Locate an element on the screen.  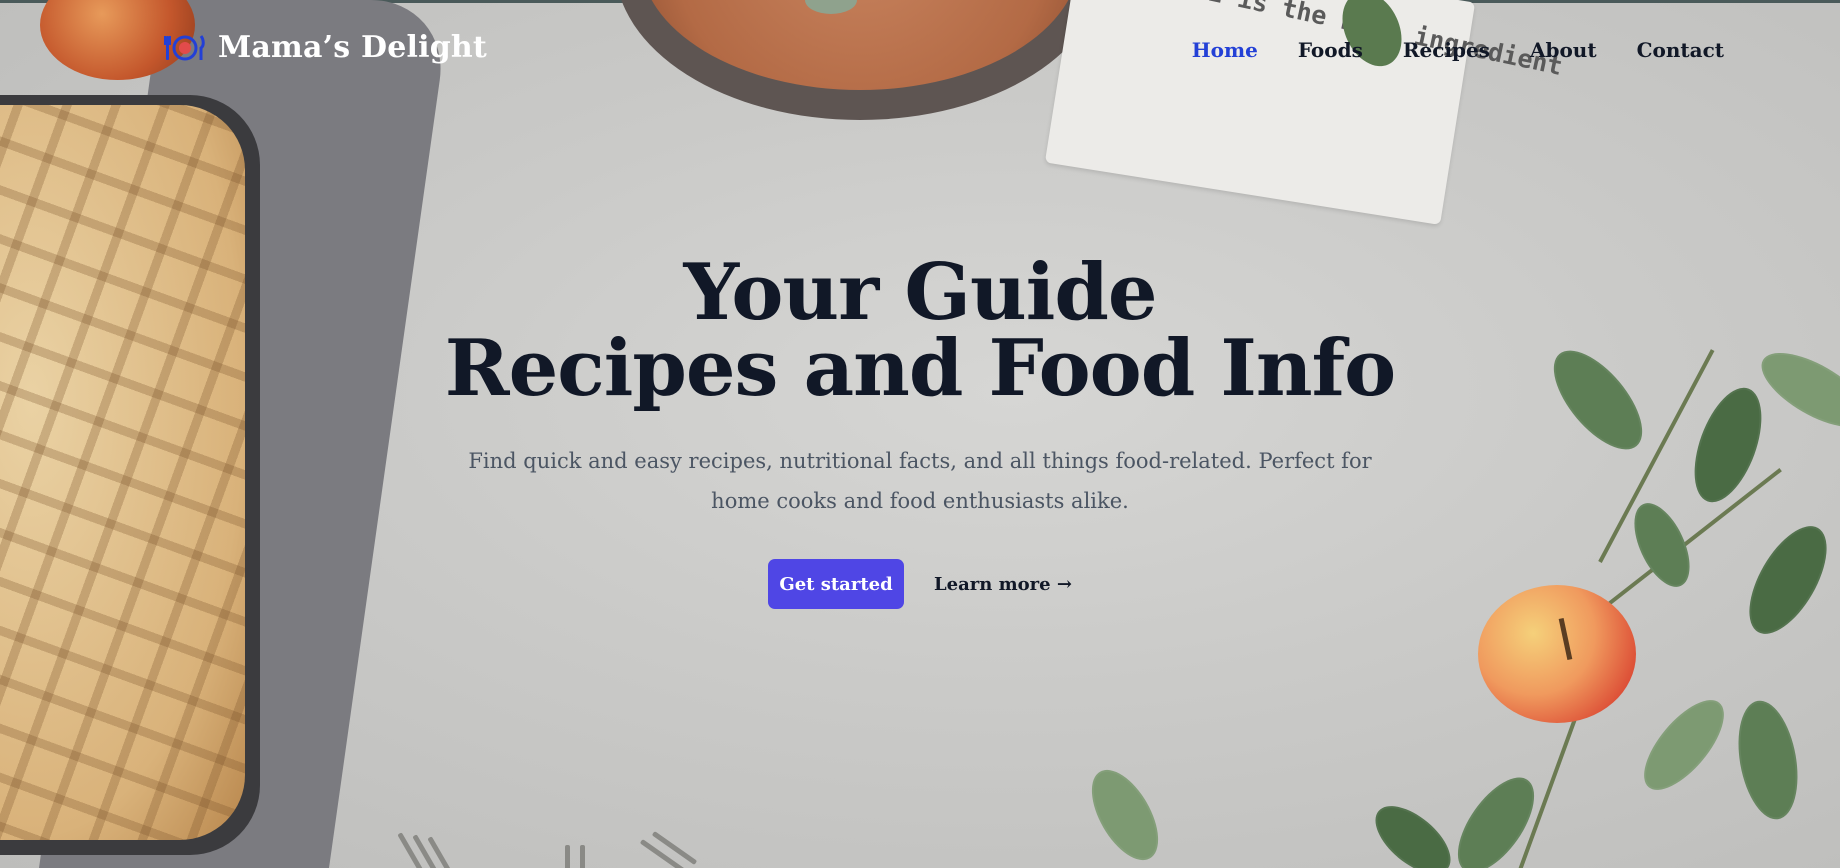
hero-actions: Get started Learn more → is located at coordinates (920, 584).